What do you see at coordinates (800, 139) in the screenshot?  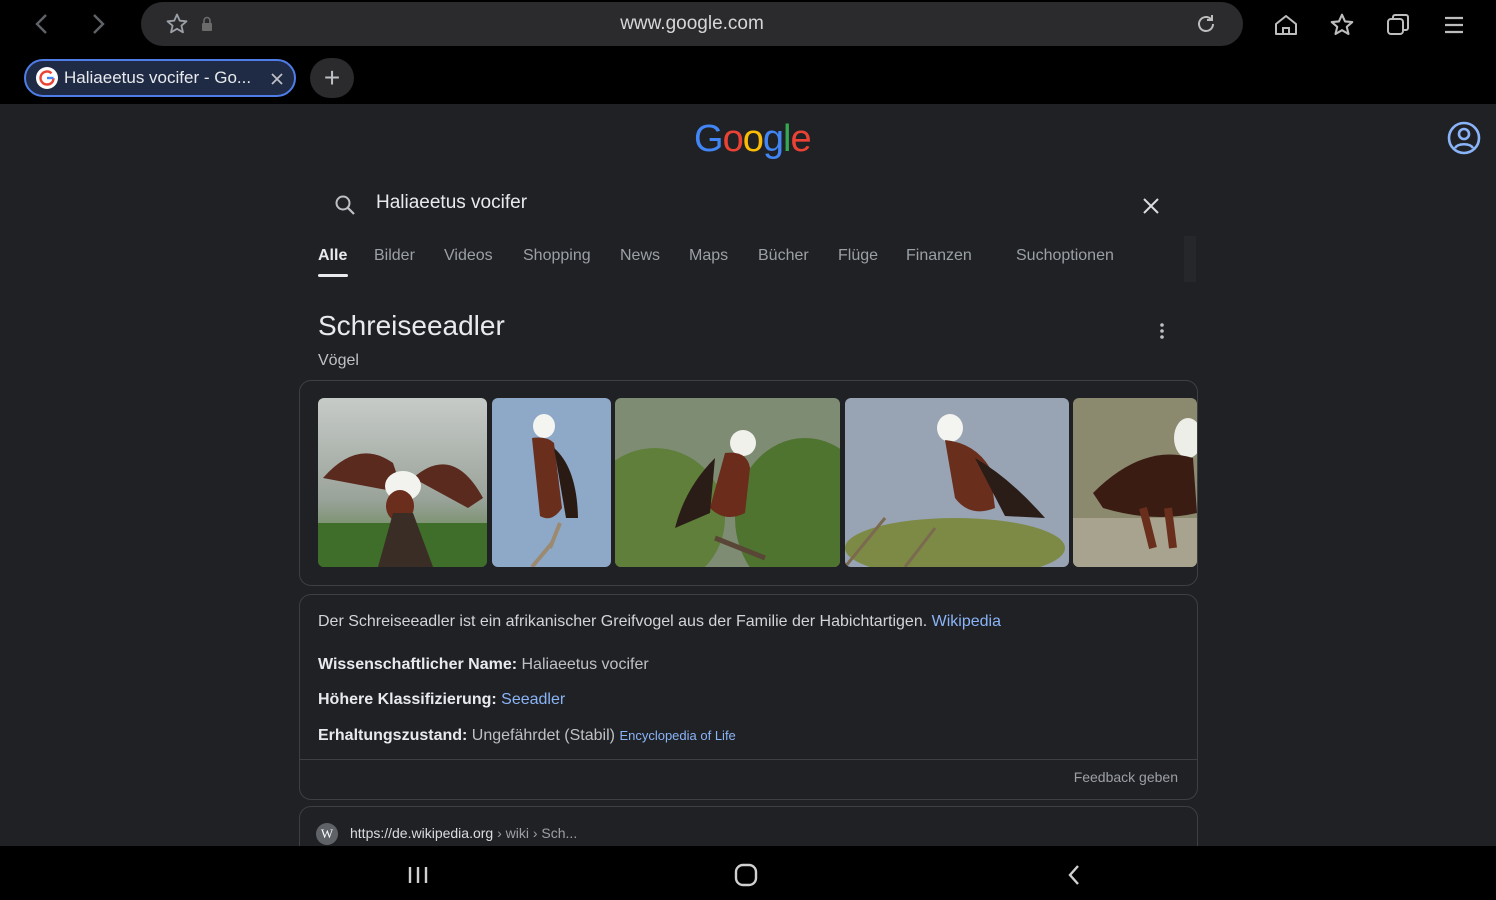 I see `logo-letter: e` at bounding box center [800, 139].